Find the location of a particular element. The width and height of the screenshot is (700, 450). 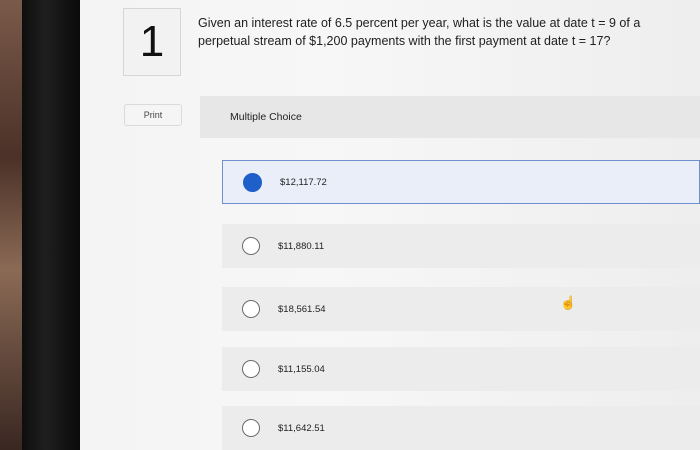

answer-option-label: $12,117.72 is located at coordinates (303, 182).